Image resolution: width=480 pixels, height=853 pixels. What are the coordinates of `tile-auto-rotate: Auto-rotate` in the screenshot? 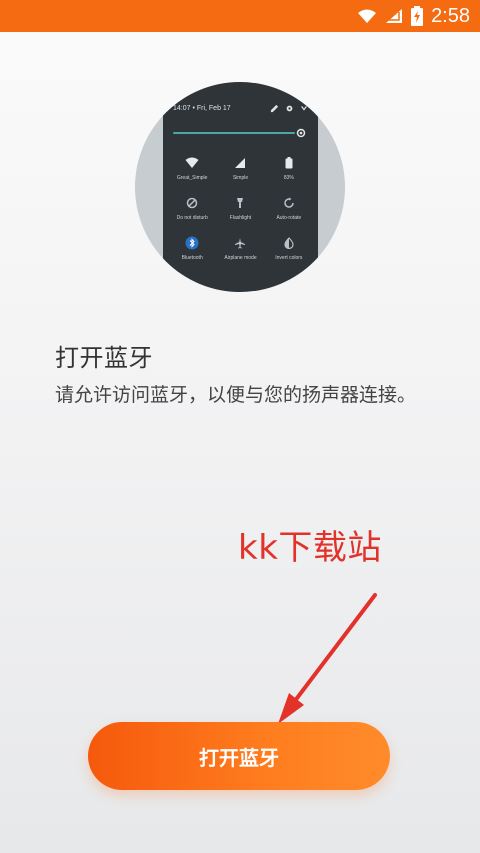 It's located at (289, 209).